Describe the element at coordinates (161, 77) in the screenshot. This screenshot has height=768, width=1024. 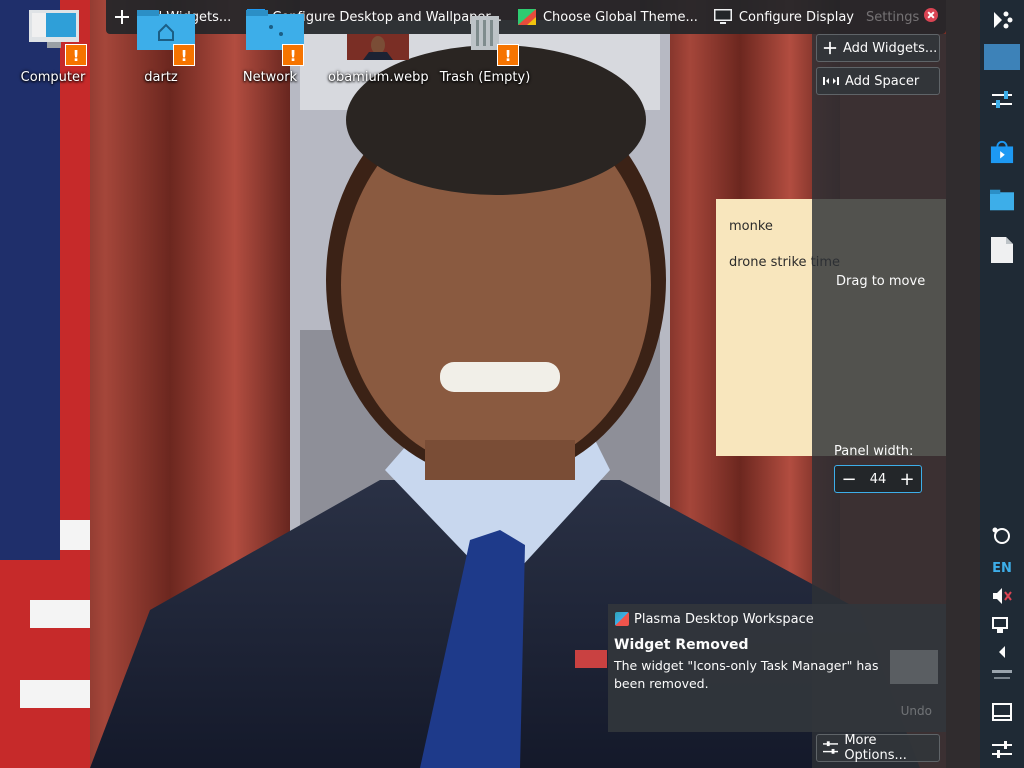
I see `desktop-icon-label: dartz` at that location.